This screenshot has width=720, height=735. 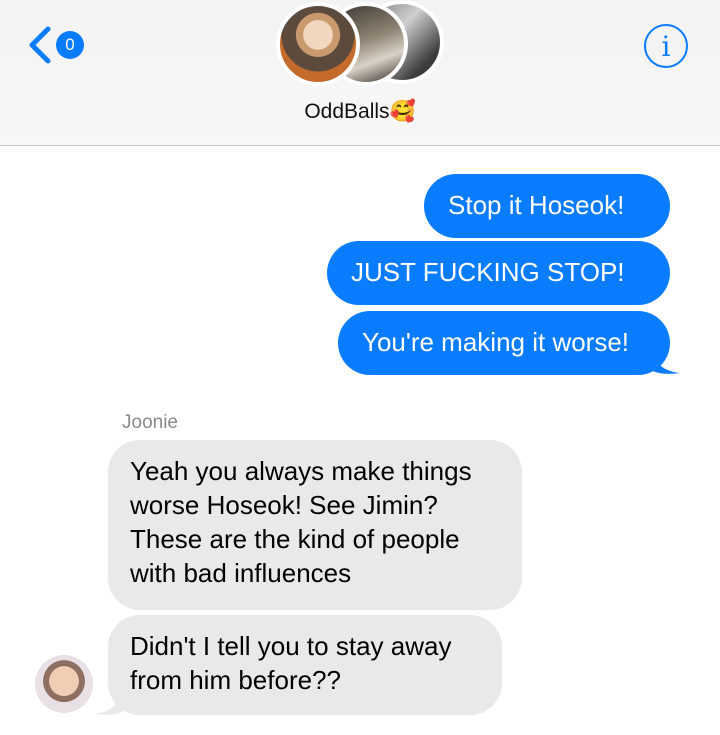 What do you see at coordinates (64, 684) in the screenshot?
I see `sender-avatar` at bounding box center [64, 684].